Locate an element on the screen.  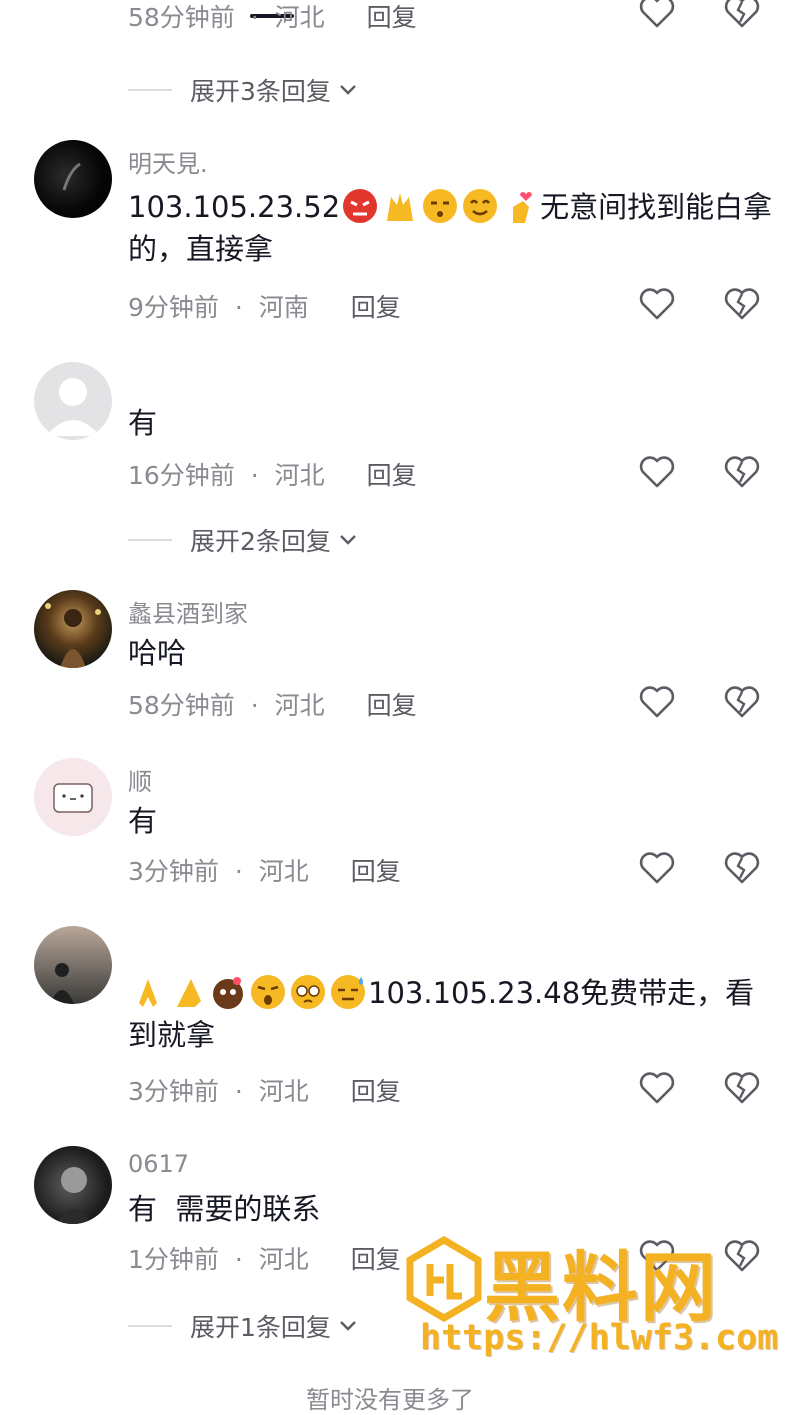
person-silhouette-icon is located at coordinates (73, 407).